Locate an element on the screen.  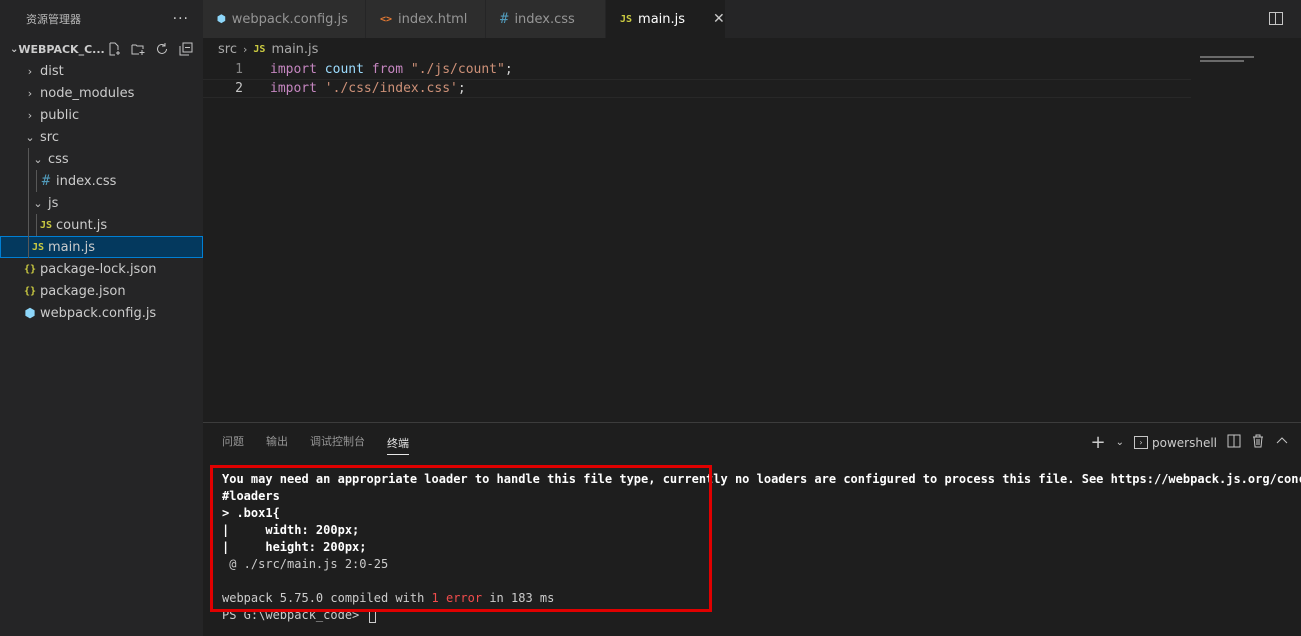
editor-tab: # index.css is located at coordinates (546, 19).